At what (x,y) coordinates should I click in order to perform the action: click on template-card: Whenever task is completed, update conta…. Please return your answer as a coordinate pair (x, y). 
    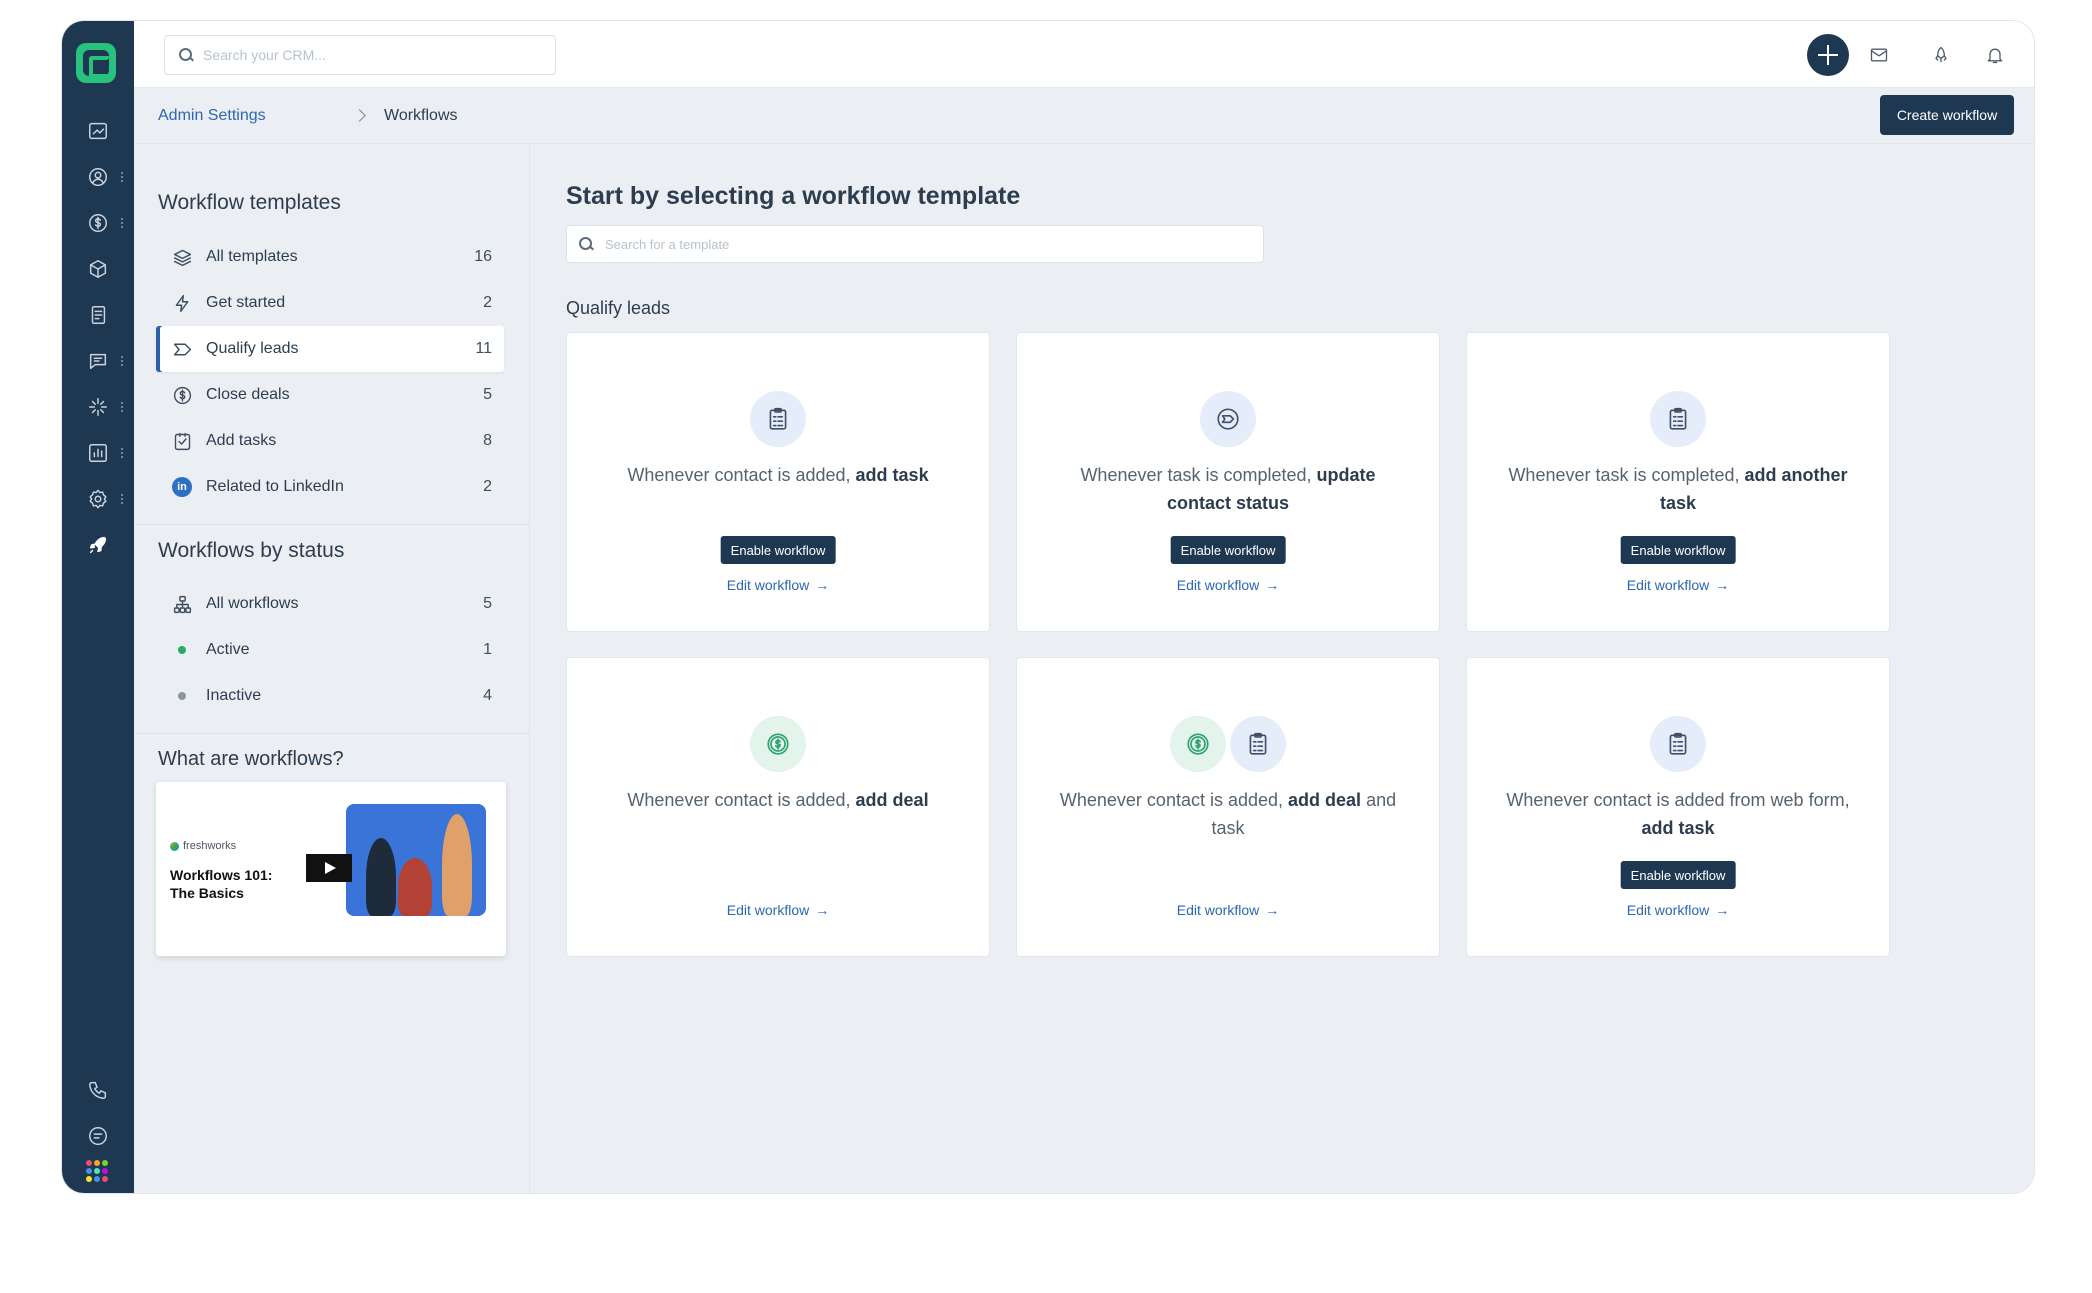
    Looking at the image, I should click on (1228, 482).